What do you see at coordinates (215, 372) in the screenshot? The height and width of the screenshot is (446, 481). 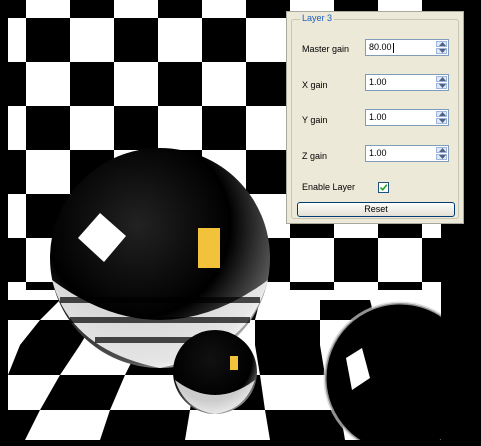 I see `small-chrome-sphere` at bounding box center [215, 372].